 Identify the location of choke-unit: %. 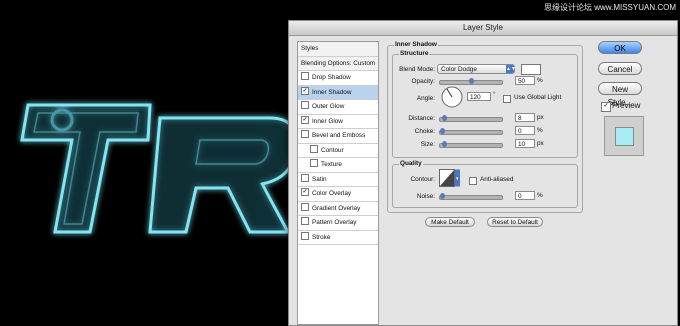
(540, 130).